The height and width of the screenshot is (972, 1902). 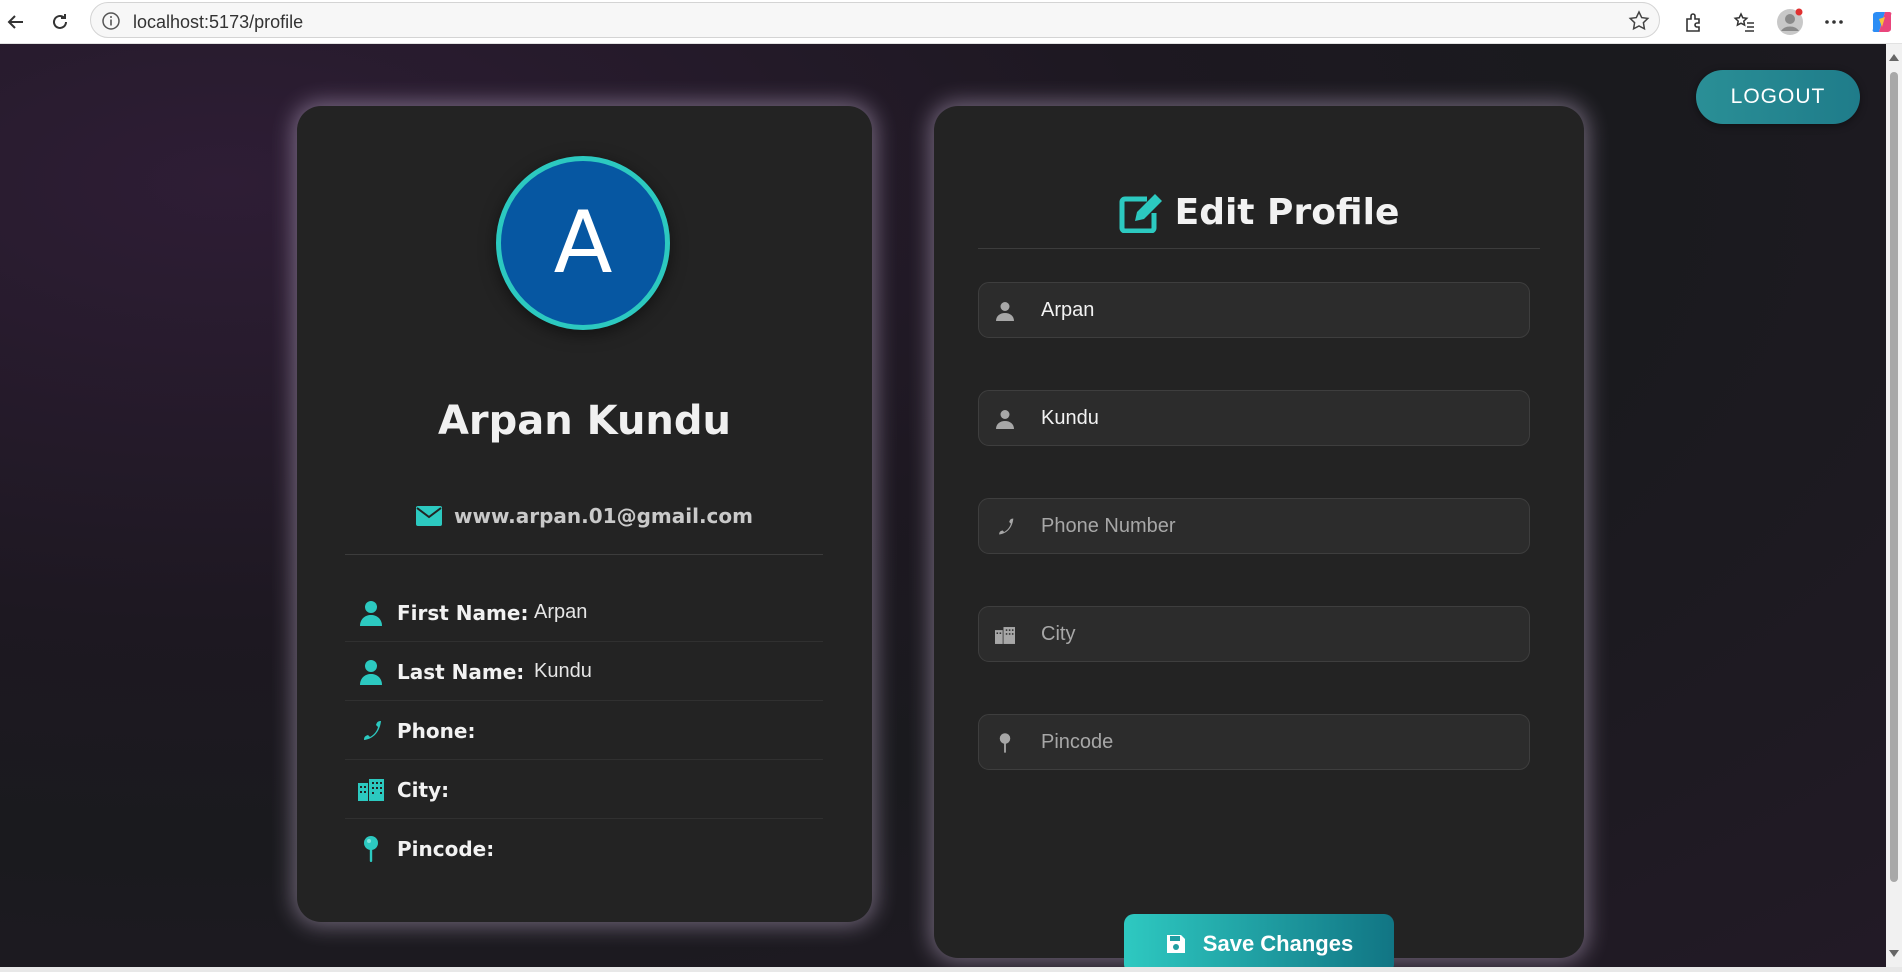 What do you see at coordinates (1140, 213) in the screenshot?
I see `edit-icon` at bounding box center [1140, 213].